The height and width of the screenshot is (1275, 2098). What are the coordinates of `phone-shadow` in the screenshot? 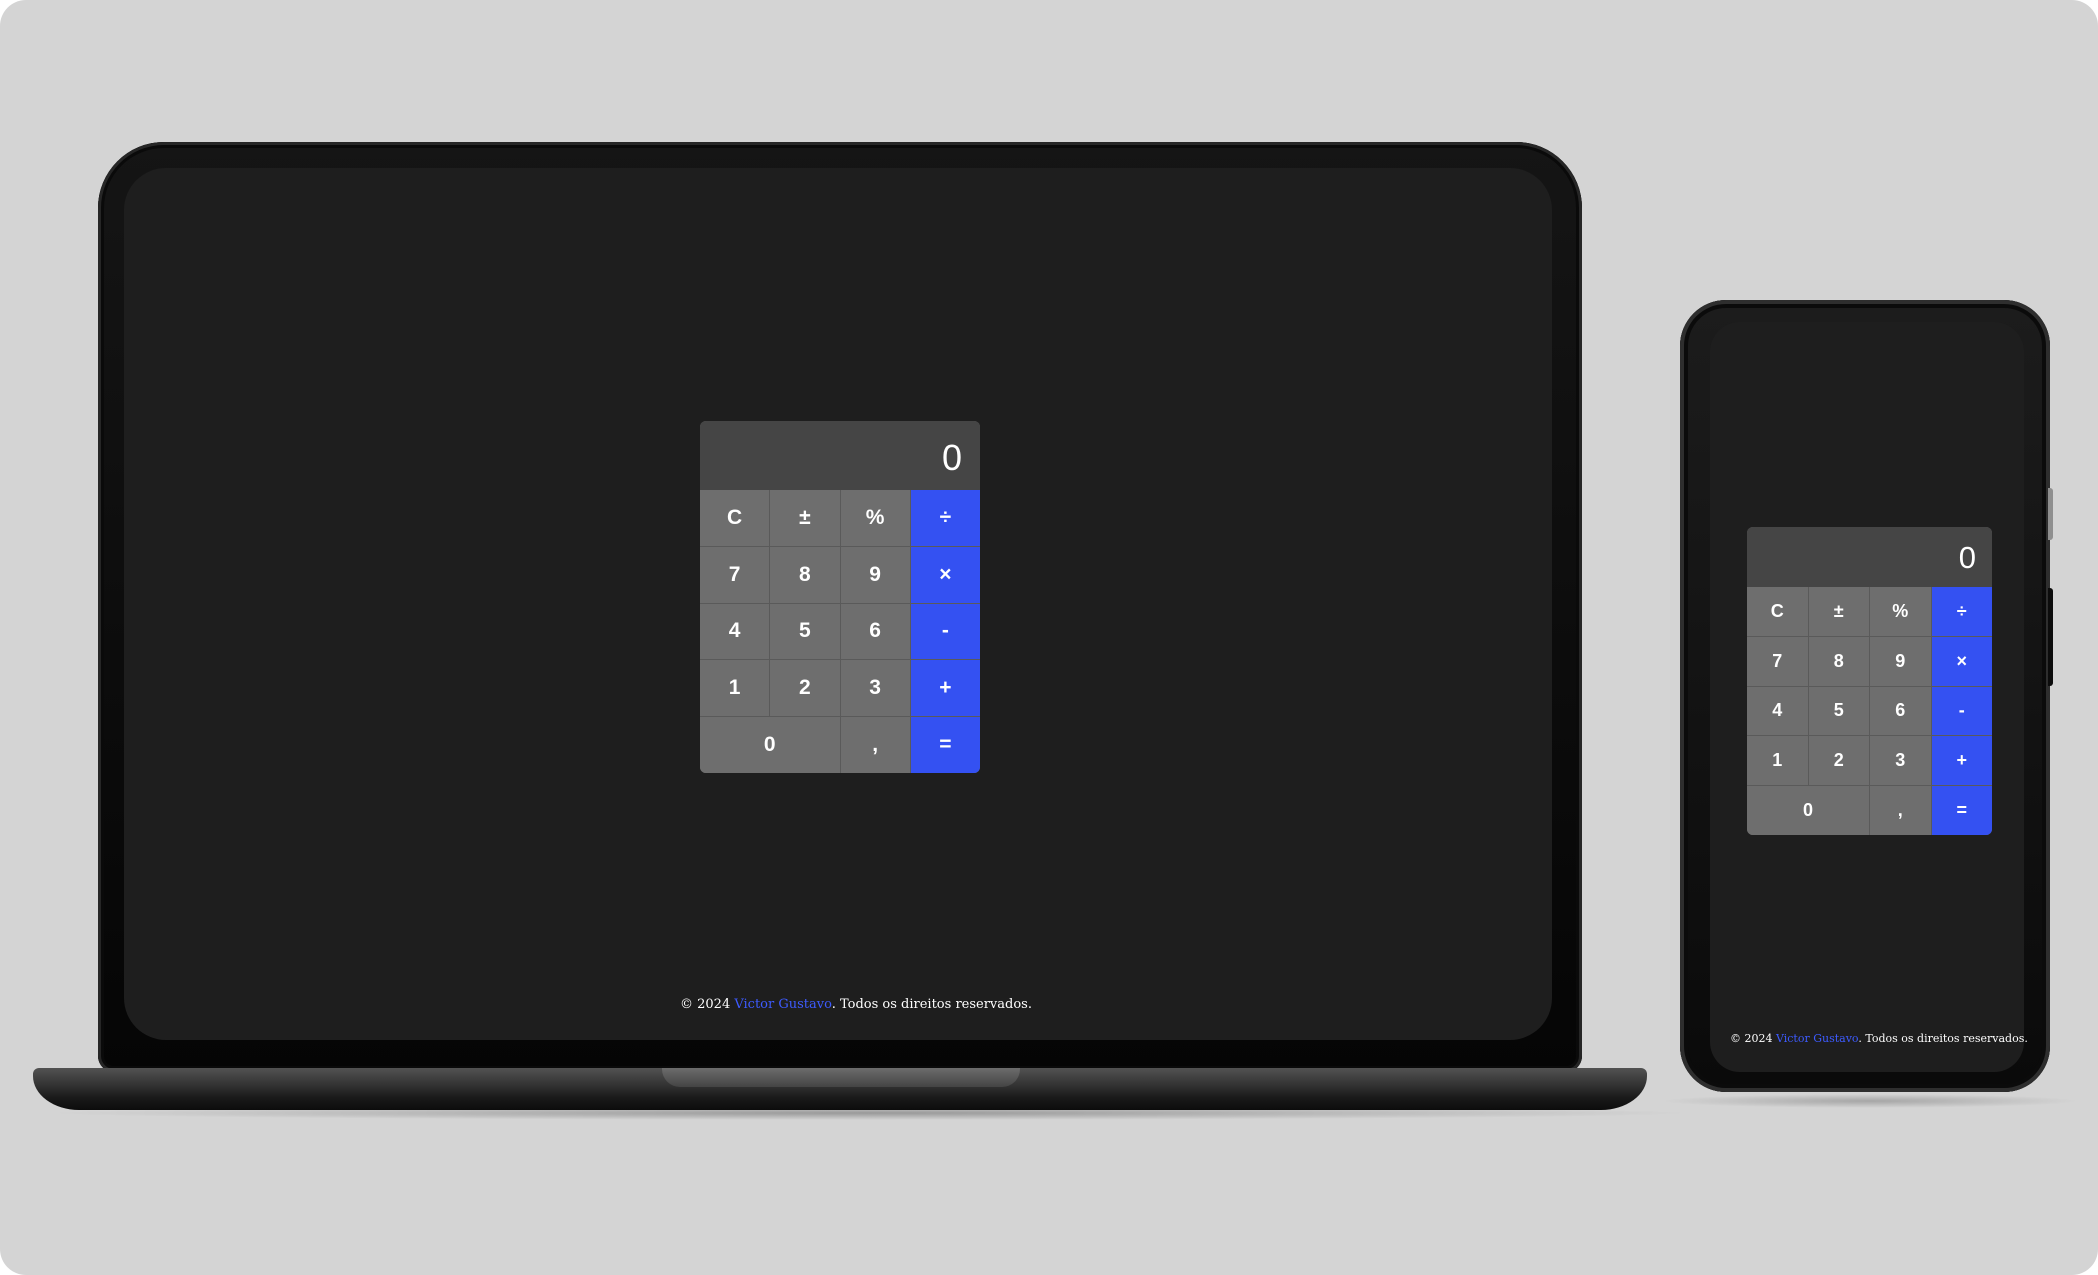 It's located at (1870, 1101).